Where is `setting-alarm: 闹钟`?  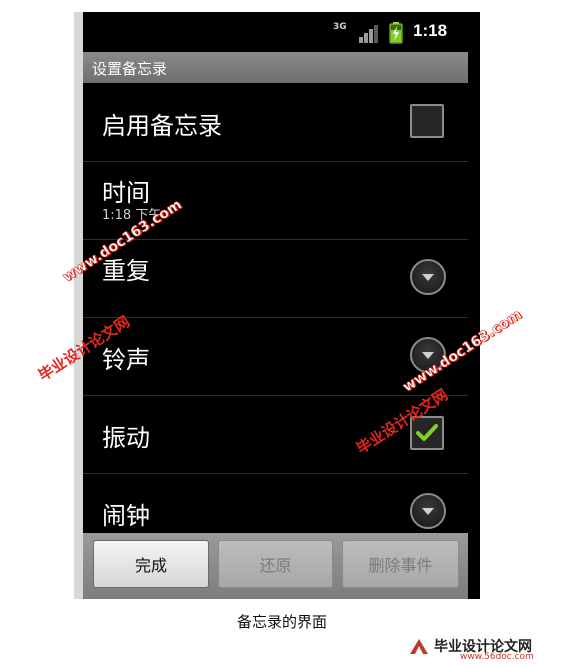 setting-alarm: 闹钟 is located at coordinates (275, 503).